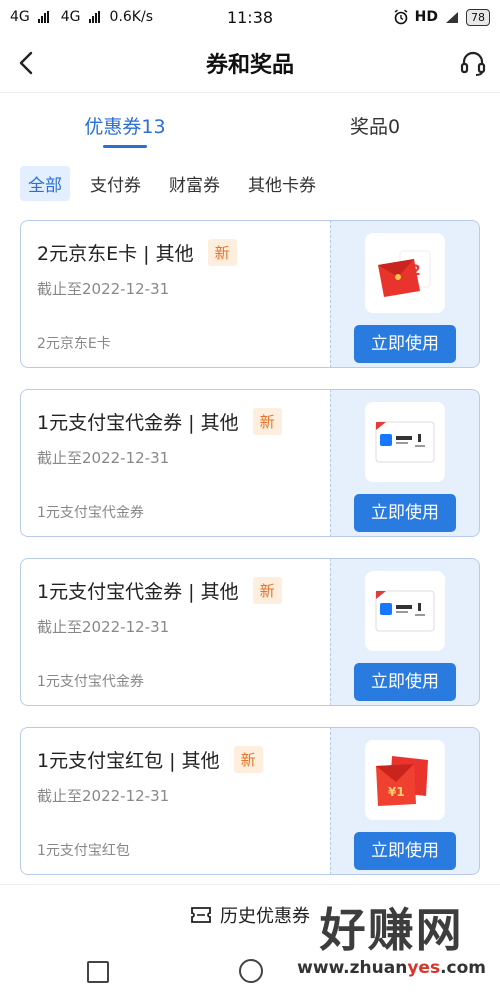  I want to click on headset-icon, so click(473, 63).